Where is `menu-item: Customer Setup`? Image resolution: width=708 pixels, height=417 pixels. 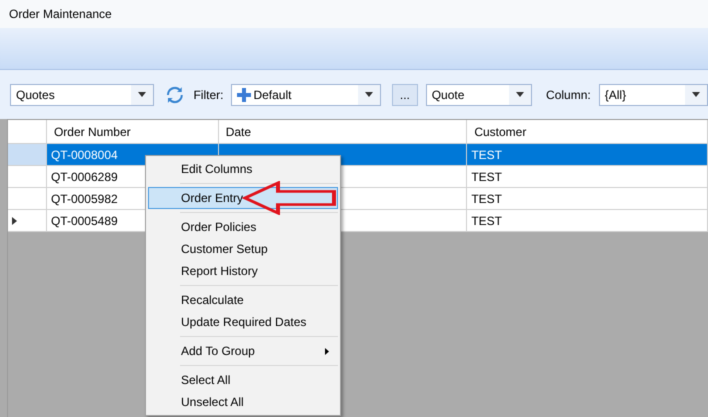 menu-item: Customer Setup is located at coordinates (243, 249).